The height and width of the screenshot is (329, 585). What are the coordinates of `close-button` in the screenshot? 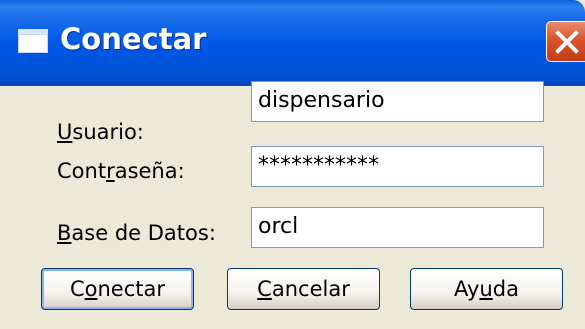 It's located at (565, 41).